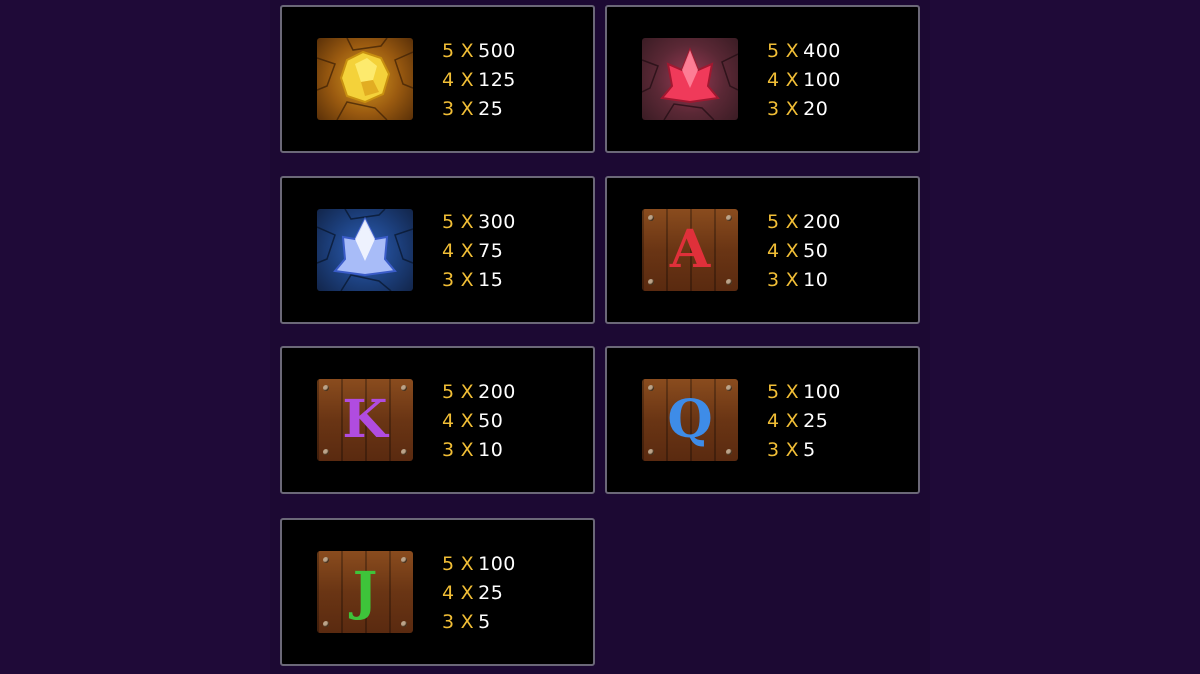 This screenshot has width=1200, height=674. Describe the element at coordinates (816, 251) in the screenshot. I see `pay-value: 50` at that location.